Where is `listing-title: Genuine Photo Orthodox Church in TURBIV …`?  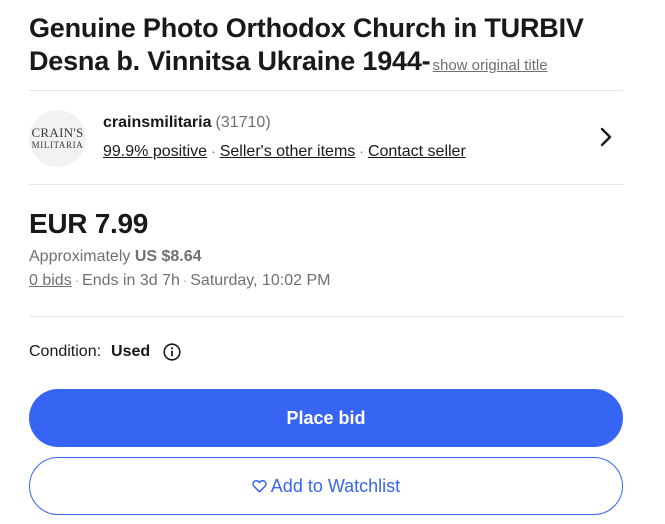 listing-title: Genuine Photo Orthodox Church in TURBIV … is located at coordinates (329, 47).